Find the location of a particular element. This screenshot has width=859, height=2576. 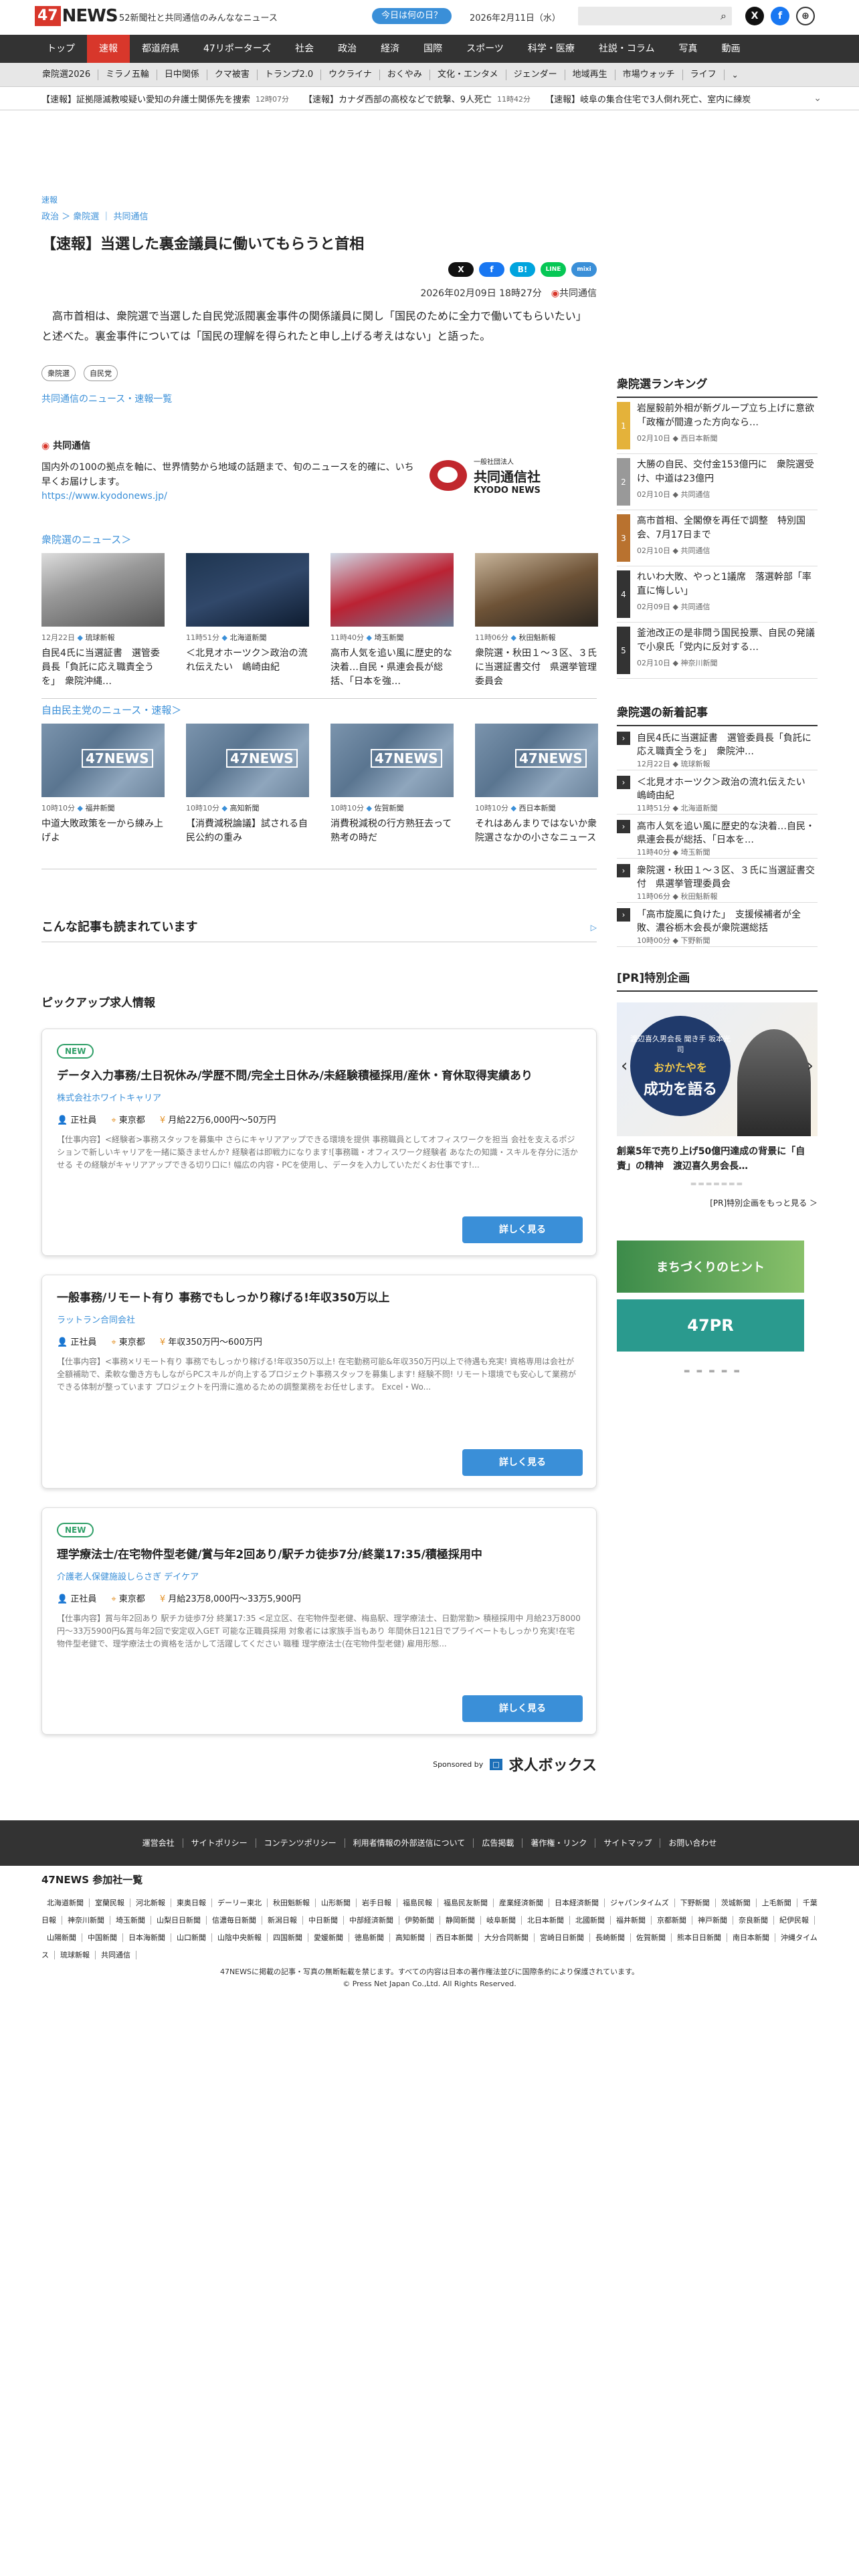

member-link: 高知新聞 is located at coordinates (411, 1938).